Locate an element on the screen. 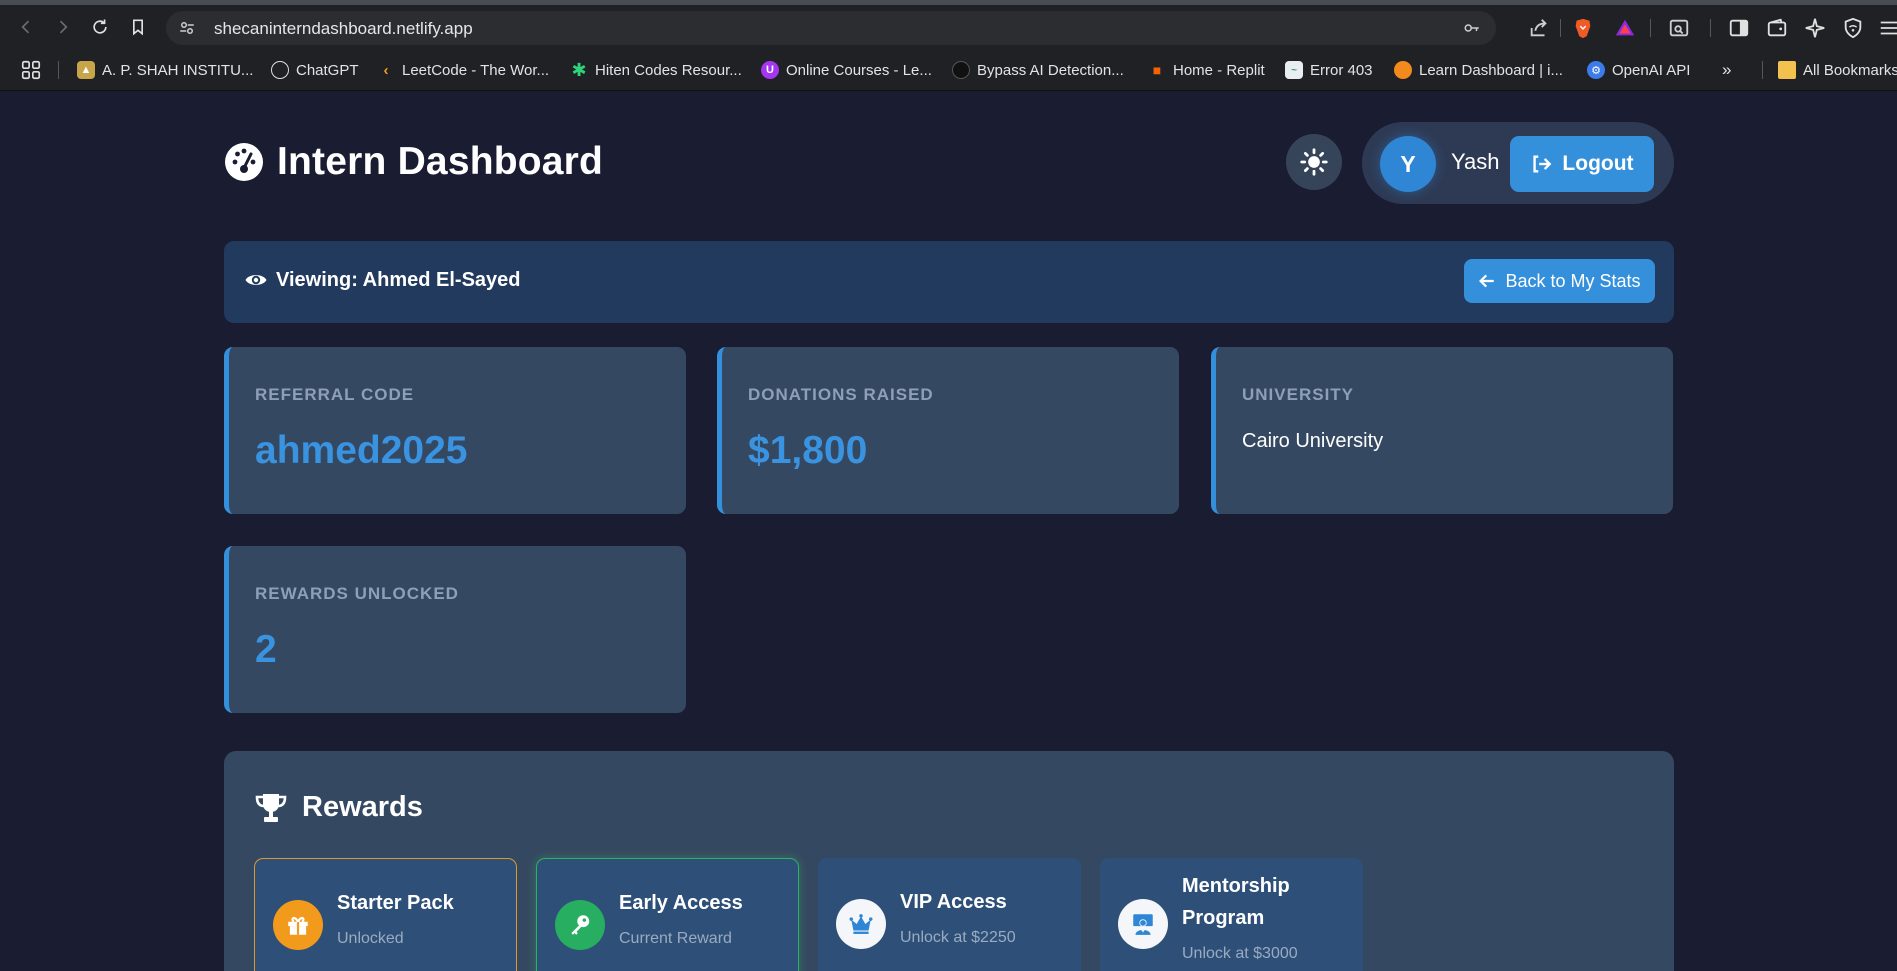 This screenshot has width=1897, height=971. sun-icon is located at coordinates (1314, 162).